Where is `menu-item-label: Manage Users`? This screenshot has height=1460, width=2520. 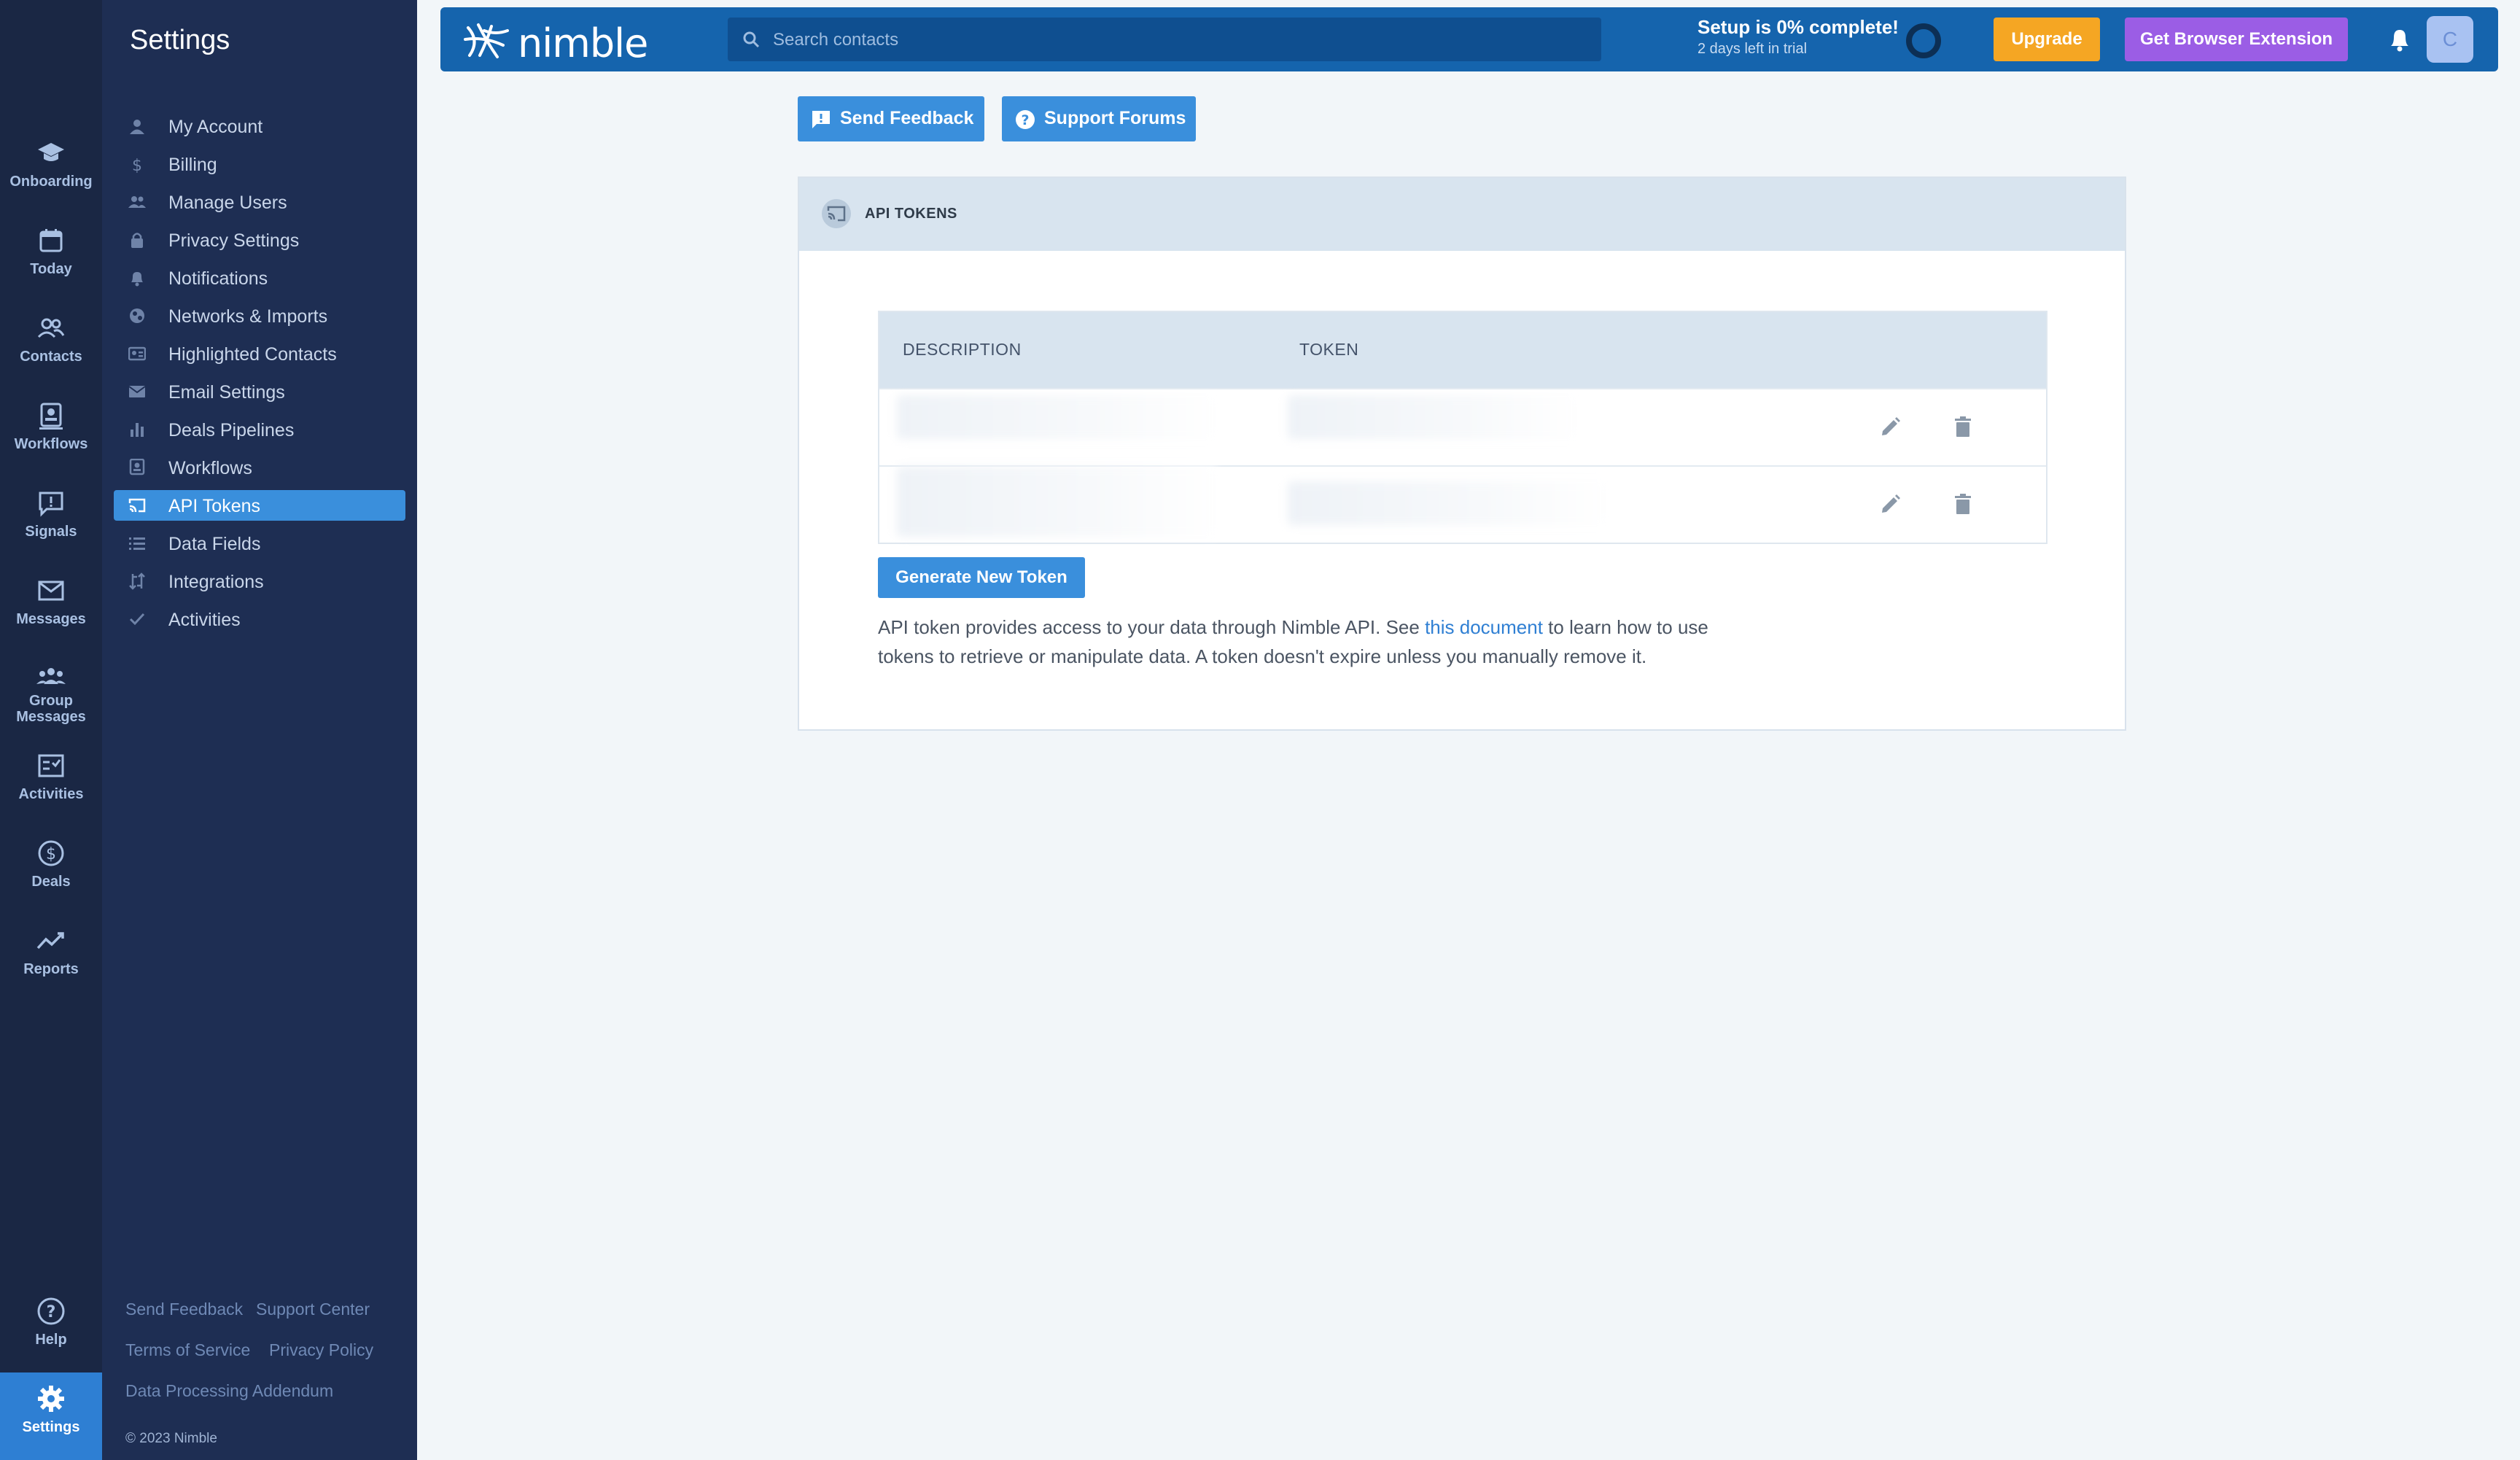 menu-item-label: Manage Users is located at coordinates (227, 203).